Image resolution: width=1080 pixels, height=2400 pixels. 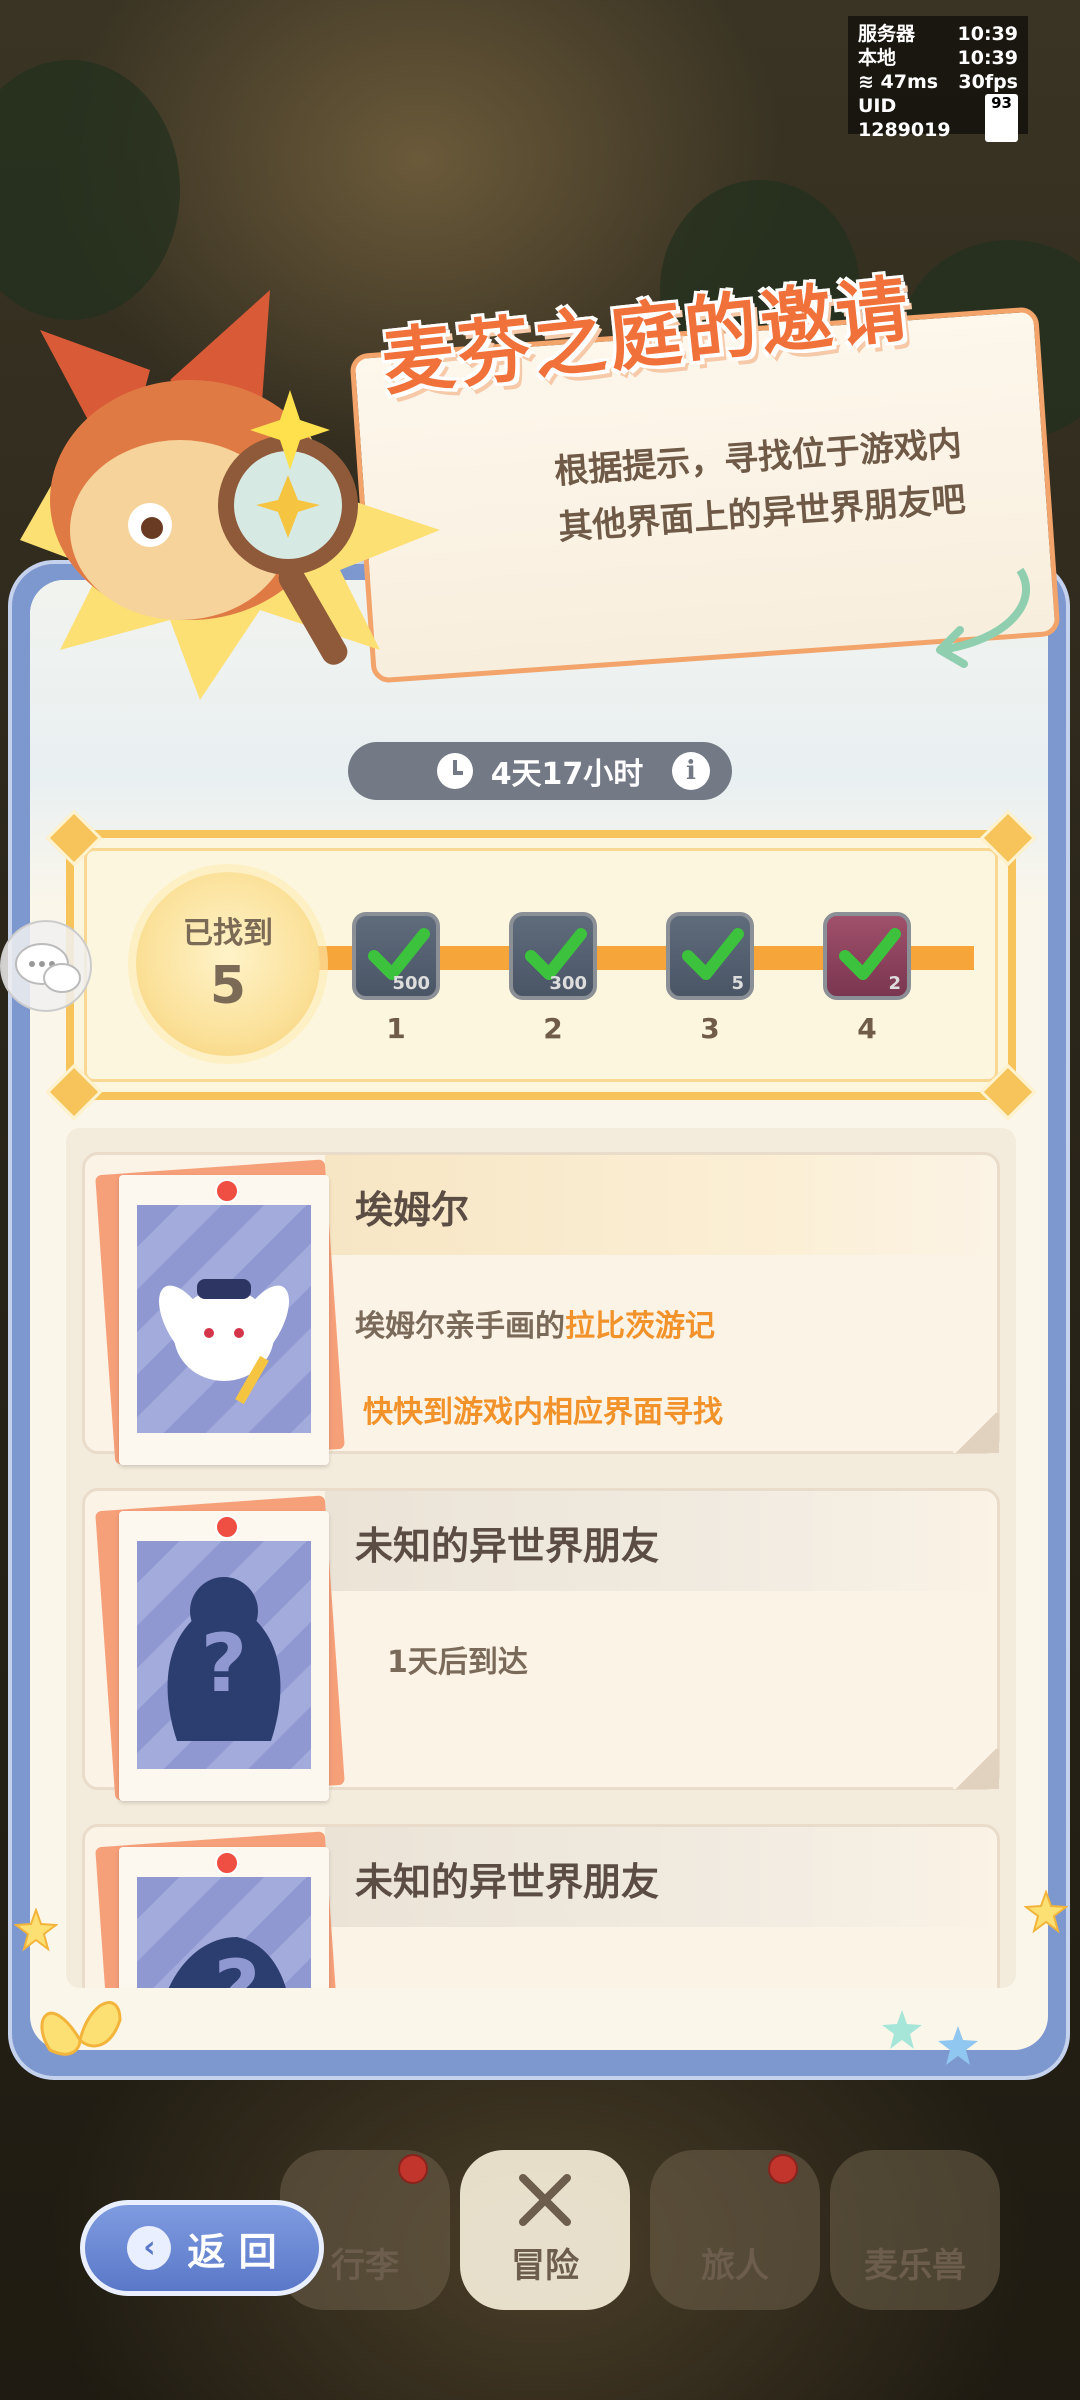 I want to click on server-time: 10:39, so click(x=987, y=34).